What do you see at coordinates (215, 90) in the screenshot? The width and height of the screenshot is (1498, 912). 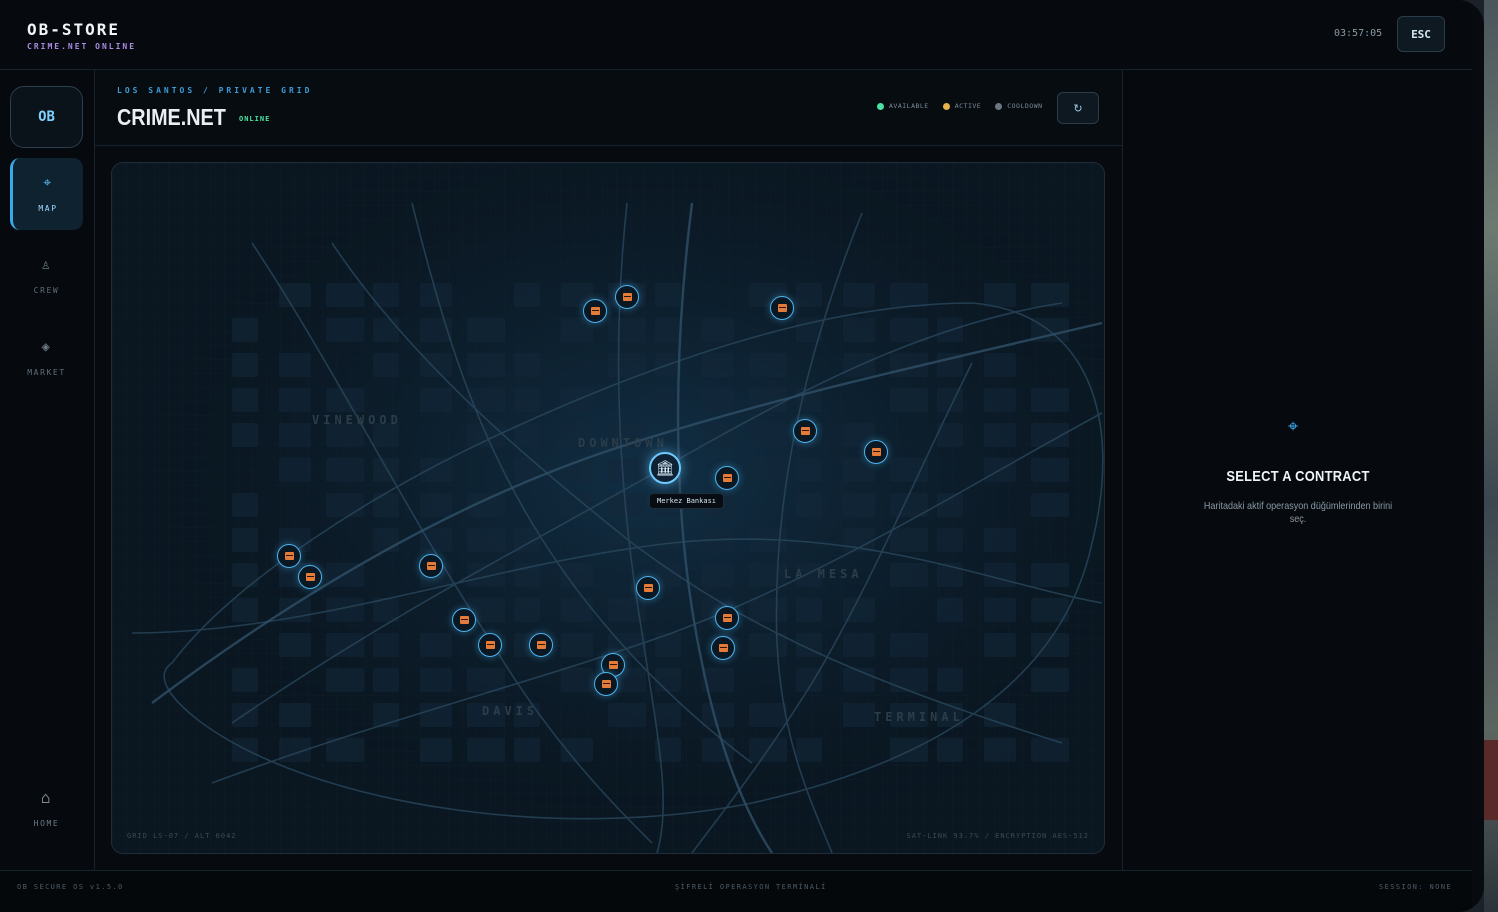 I see `breadcrumb: LOS SANTOS / PRIVATE GRID` at bounding box center [215, 90].